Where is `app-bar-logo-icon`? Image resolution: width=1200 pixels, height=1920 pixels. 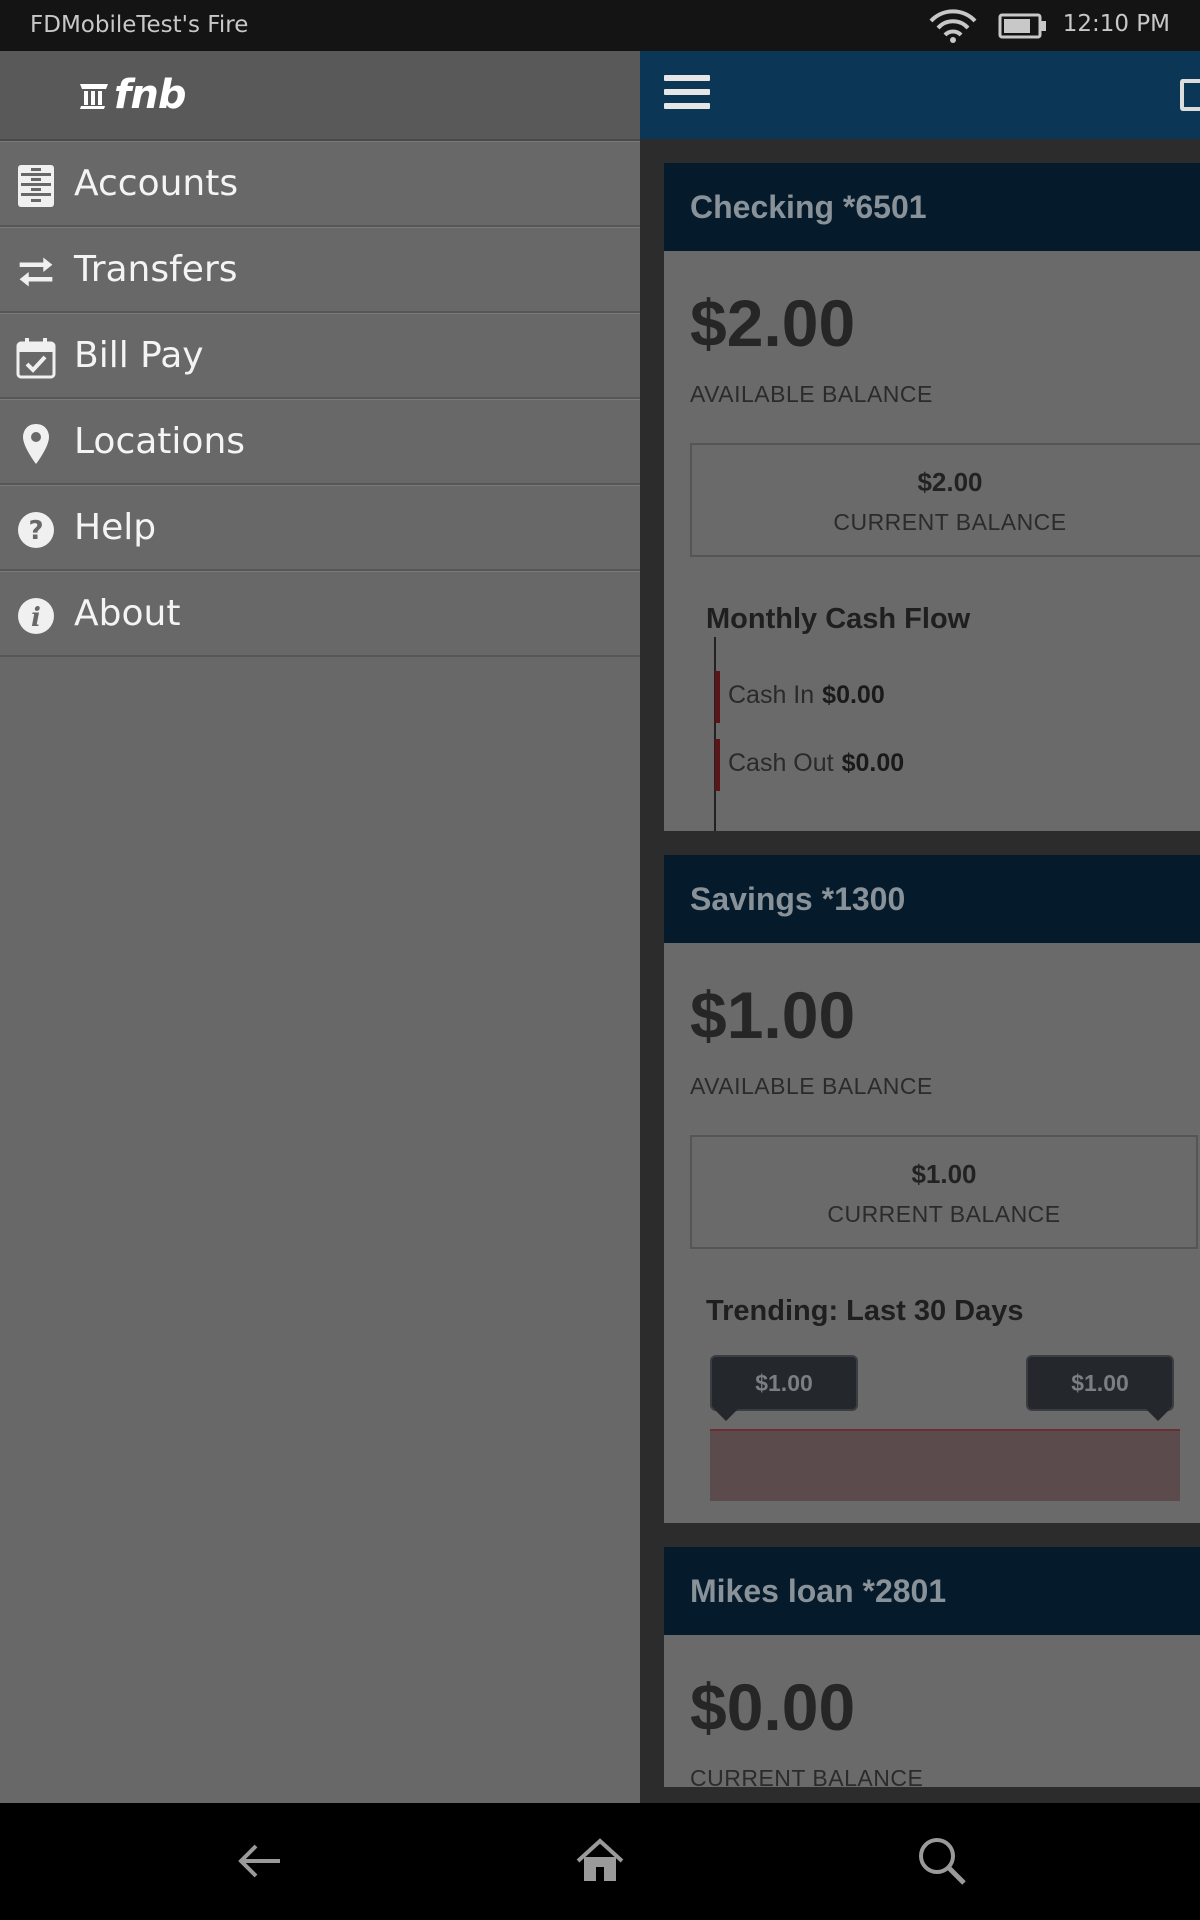 app-bar-logo-icon is located at coordinates (1190, 95).